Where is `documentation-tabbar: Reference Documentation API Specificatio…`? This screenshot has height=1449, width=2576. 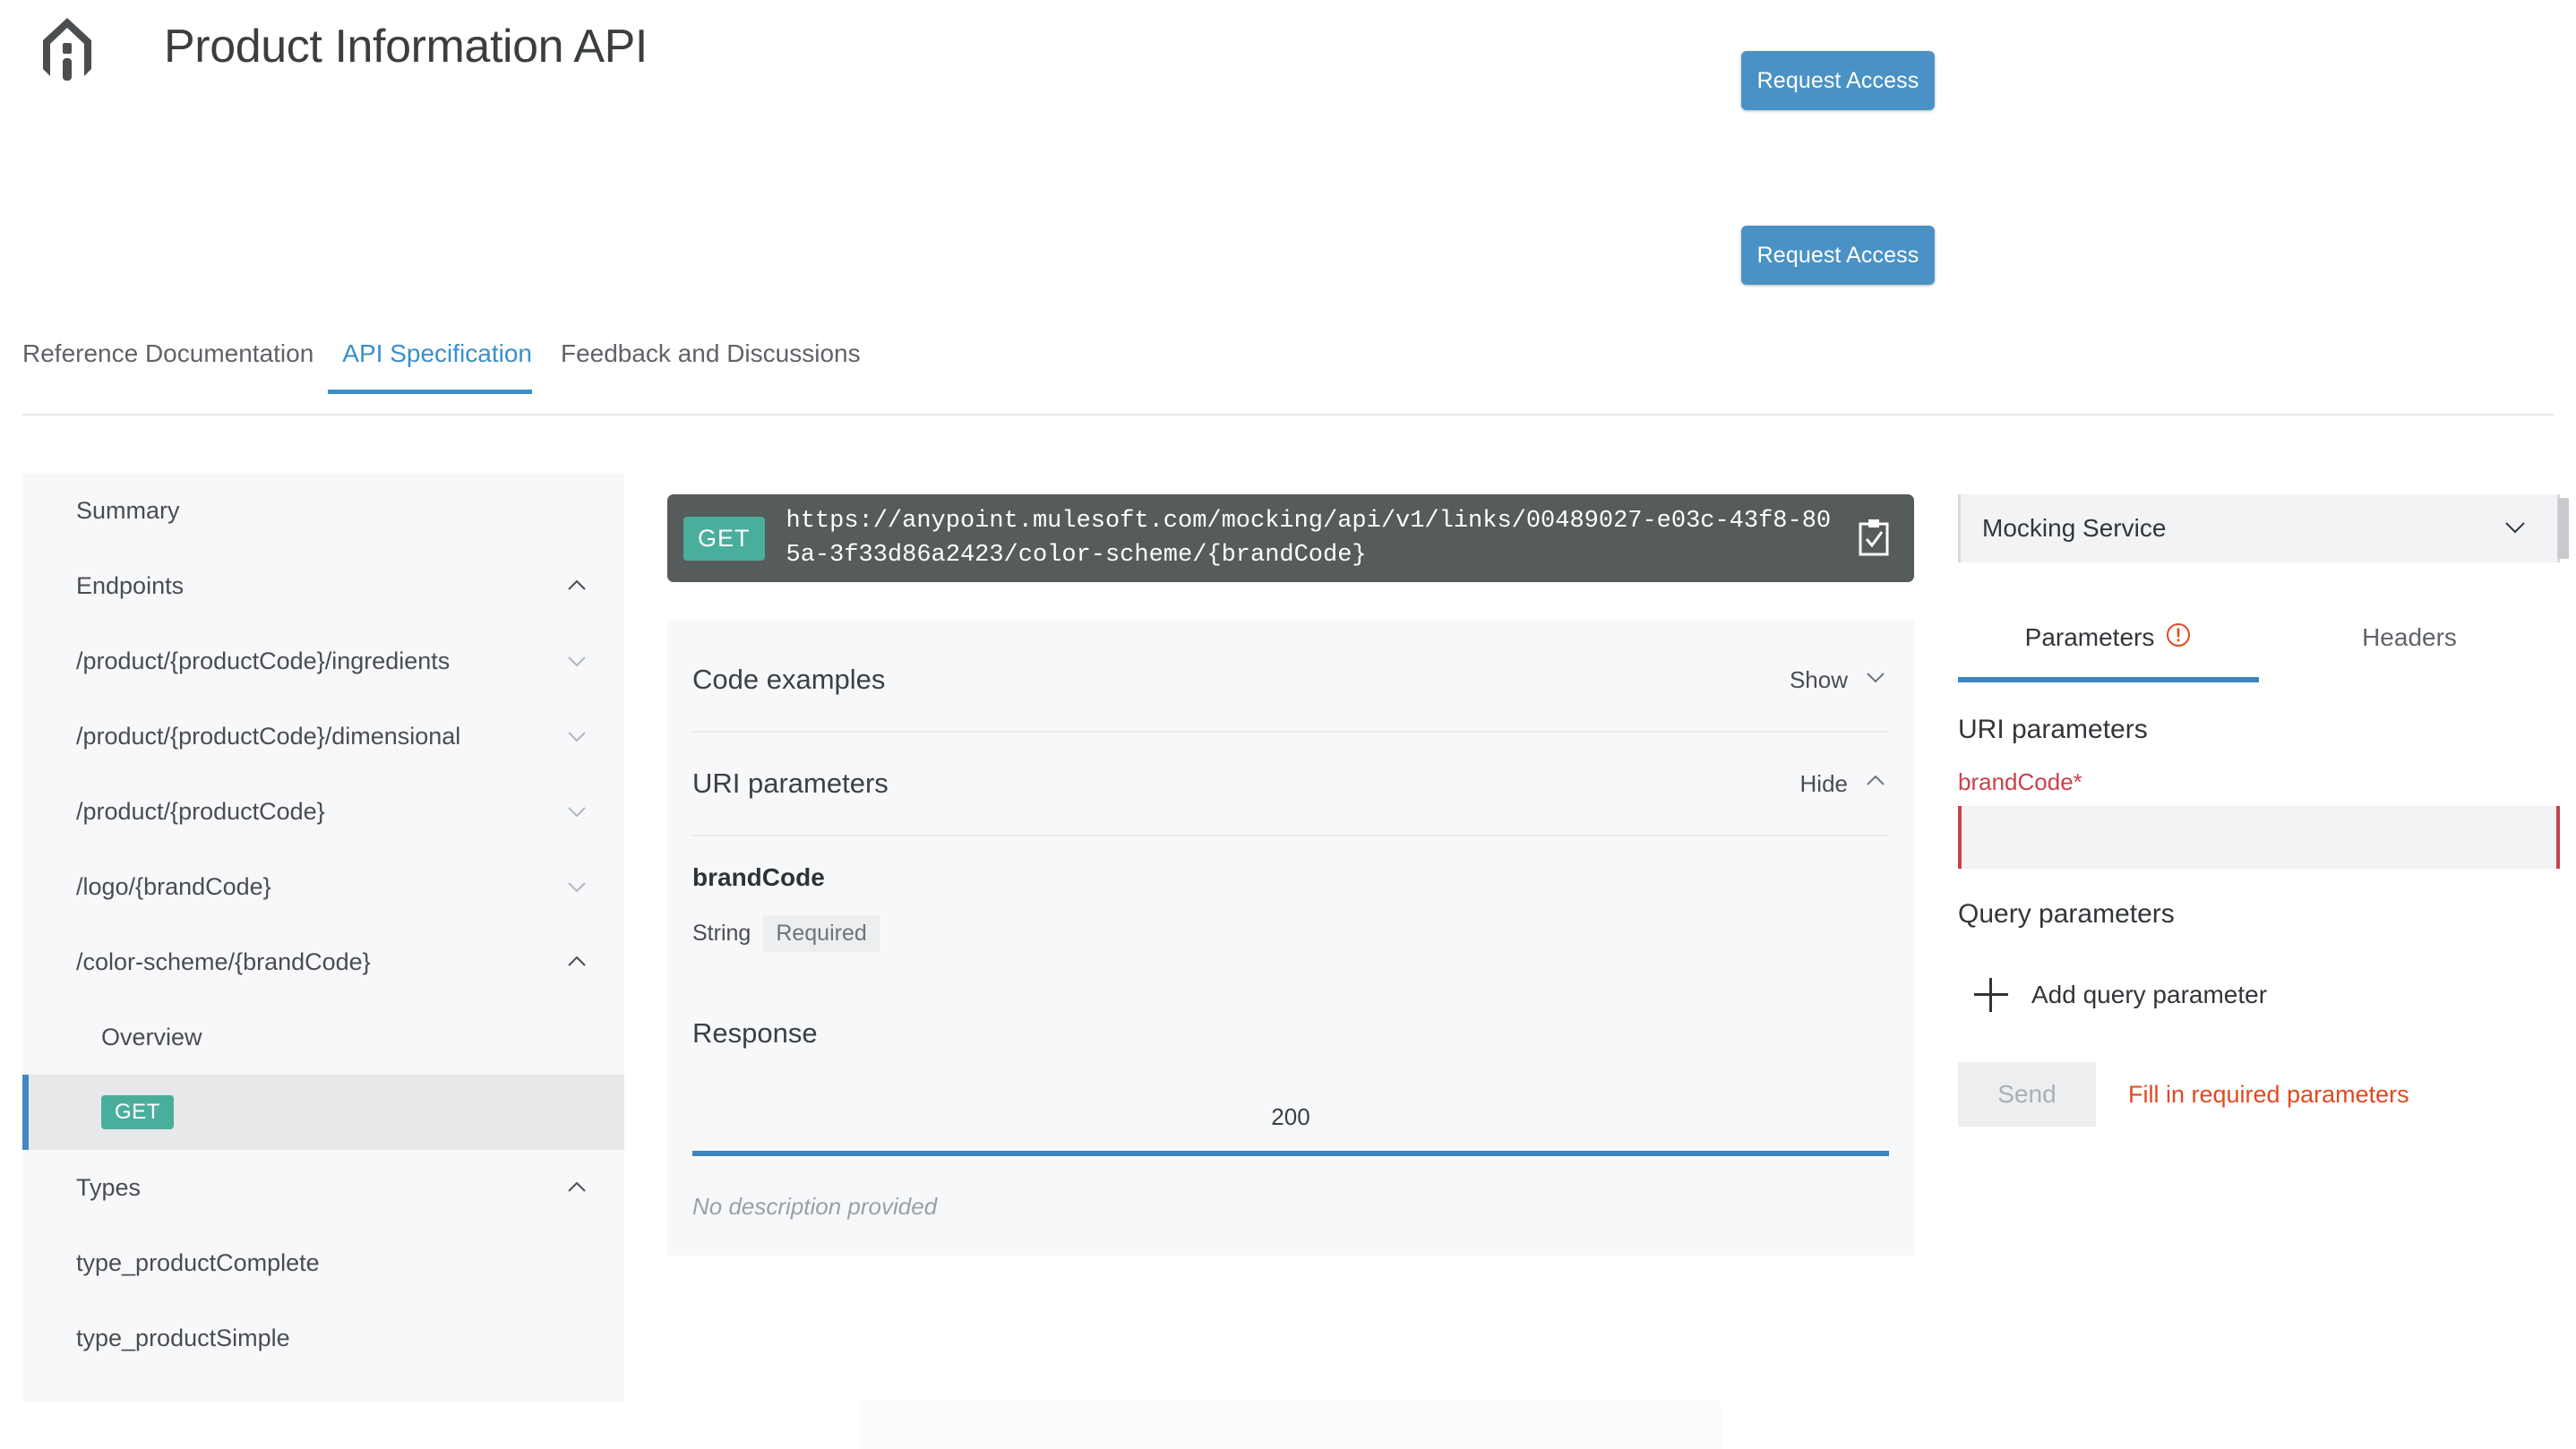 documentation-tabbar: Reference Documentation API Specificatio… is located at coordinates (1288, 374).